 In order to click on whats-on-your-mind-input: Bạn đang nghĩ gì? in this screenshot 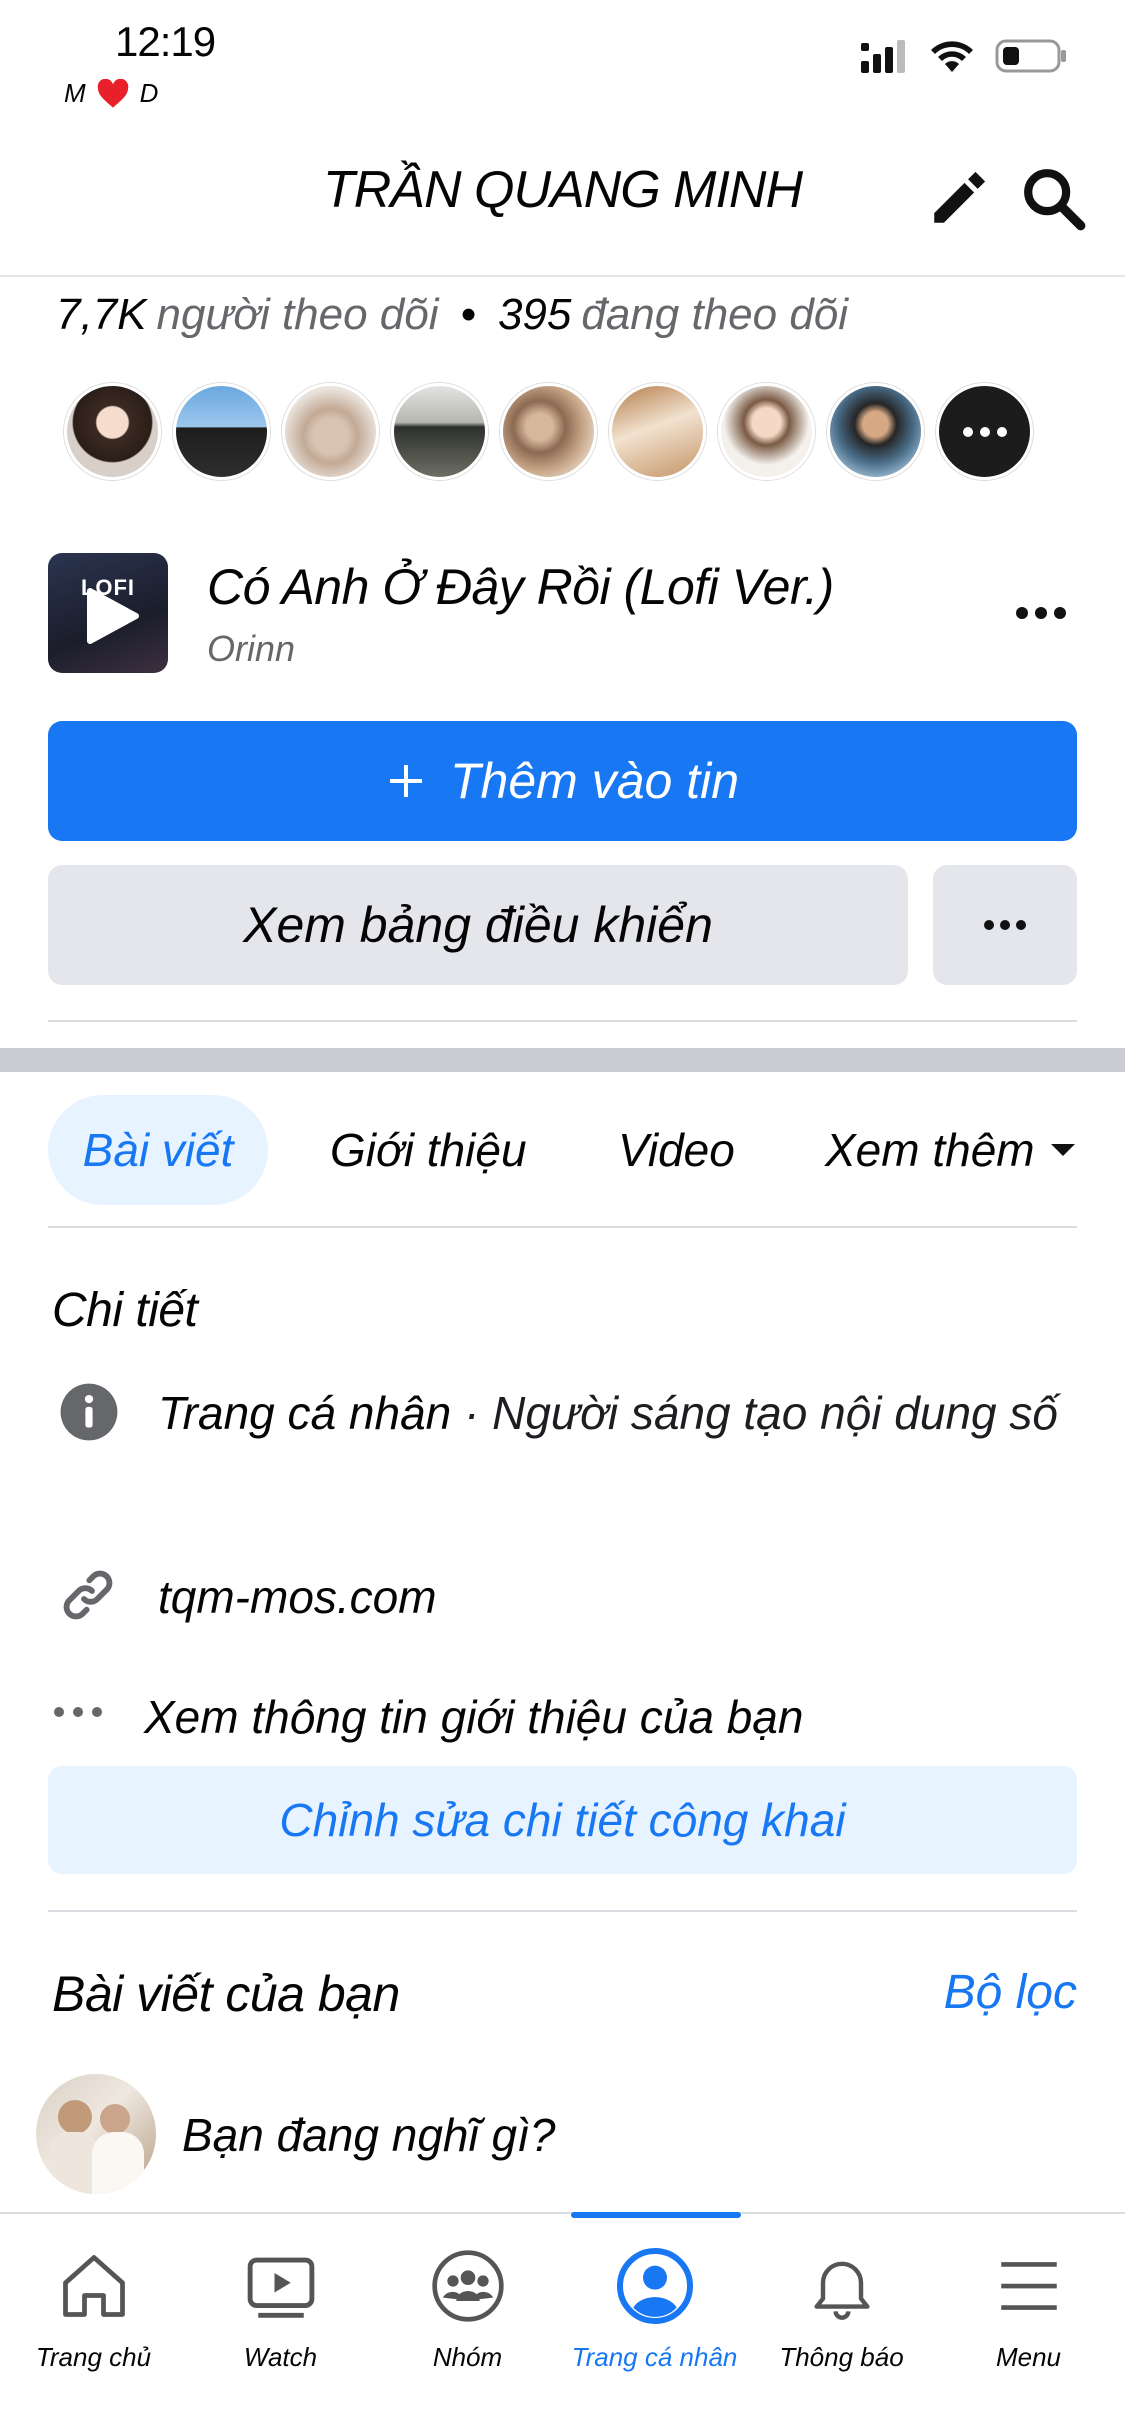, I will do `click(368, 2135)`.